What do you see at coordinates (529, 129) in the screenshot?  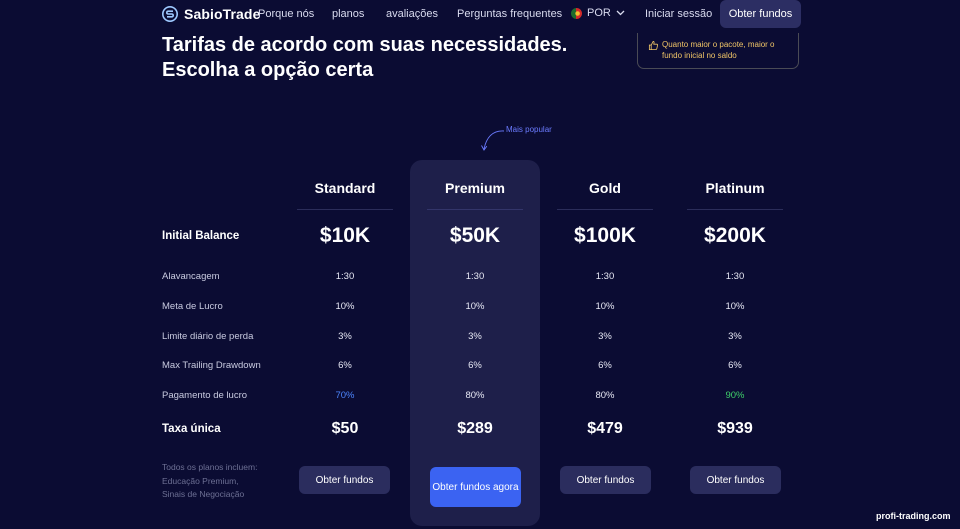 I see `most-popular-label: Mais popular` at bounding box center [529, 129].